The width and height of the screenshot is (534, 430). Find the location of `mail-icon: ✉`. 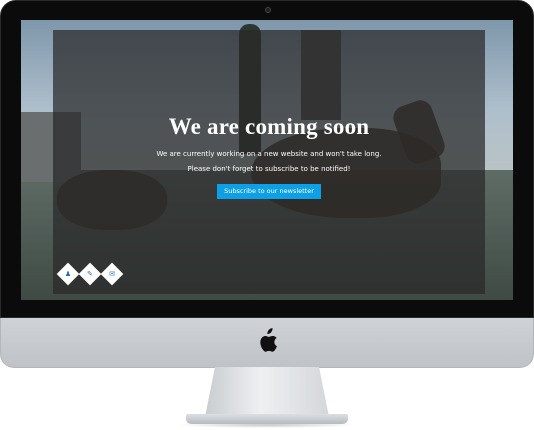

mail-icon: ✉ is located at coordinates (112, 274).